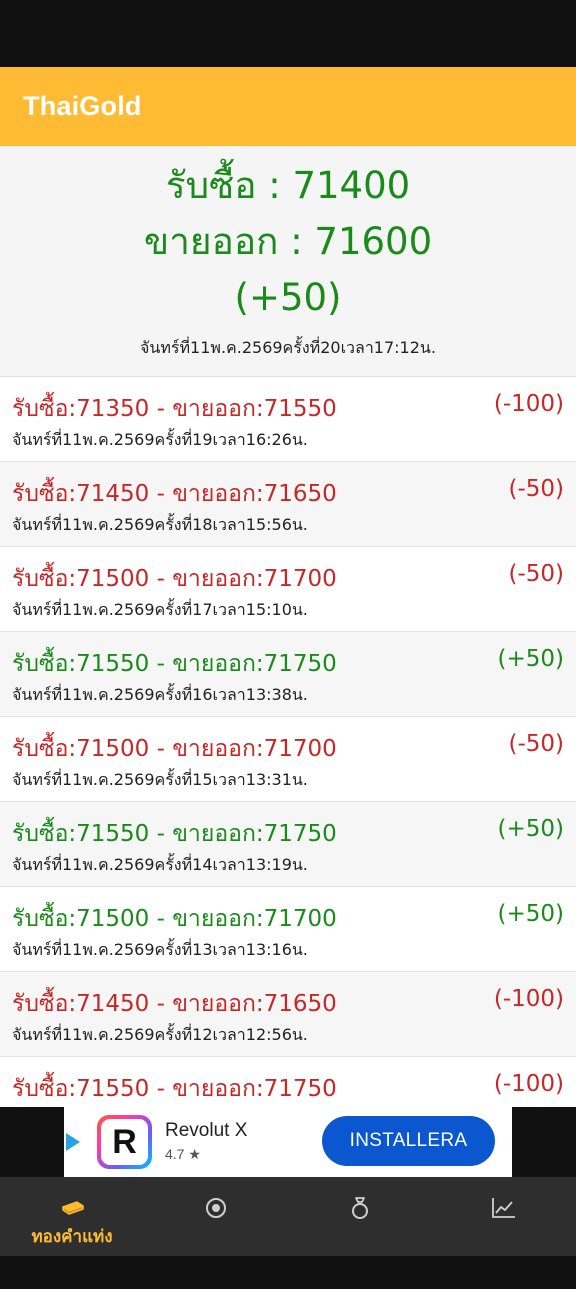  What do you see at coordinates (82, 106) in the screenshot?
I see `app-title: ThaiGold` at bounding box center [82, 106].